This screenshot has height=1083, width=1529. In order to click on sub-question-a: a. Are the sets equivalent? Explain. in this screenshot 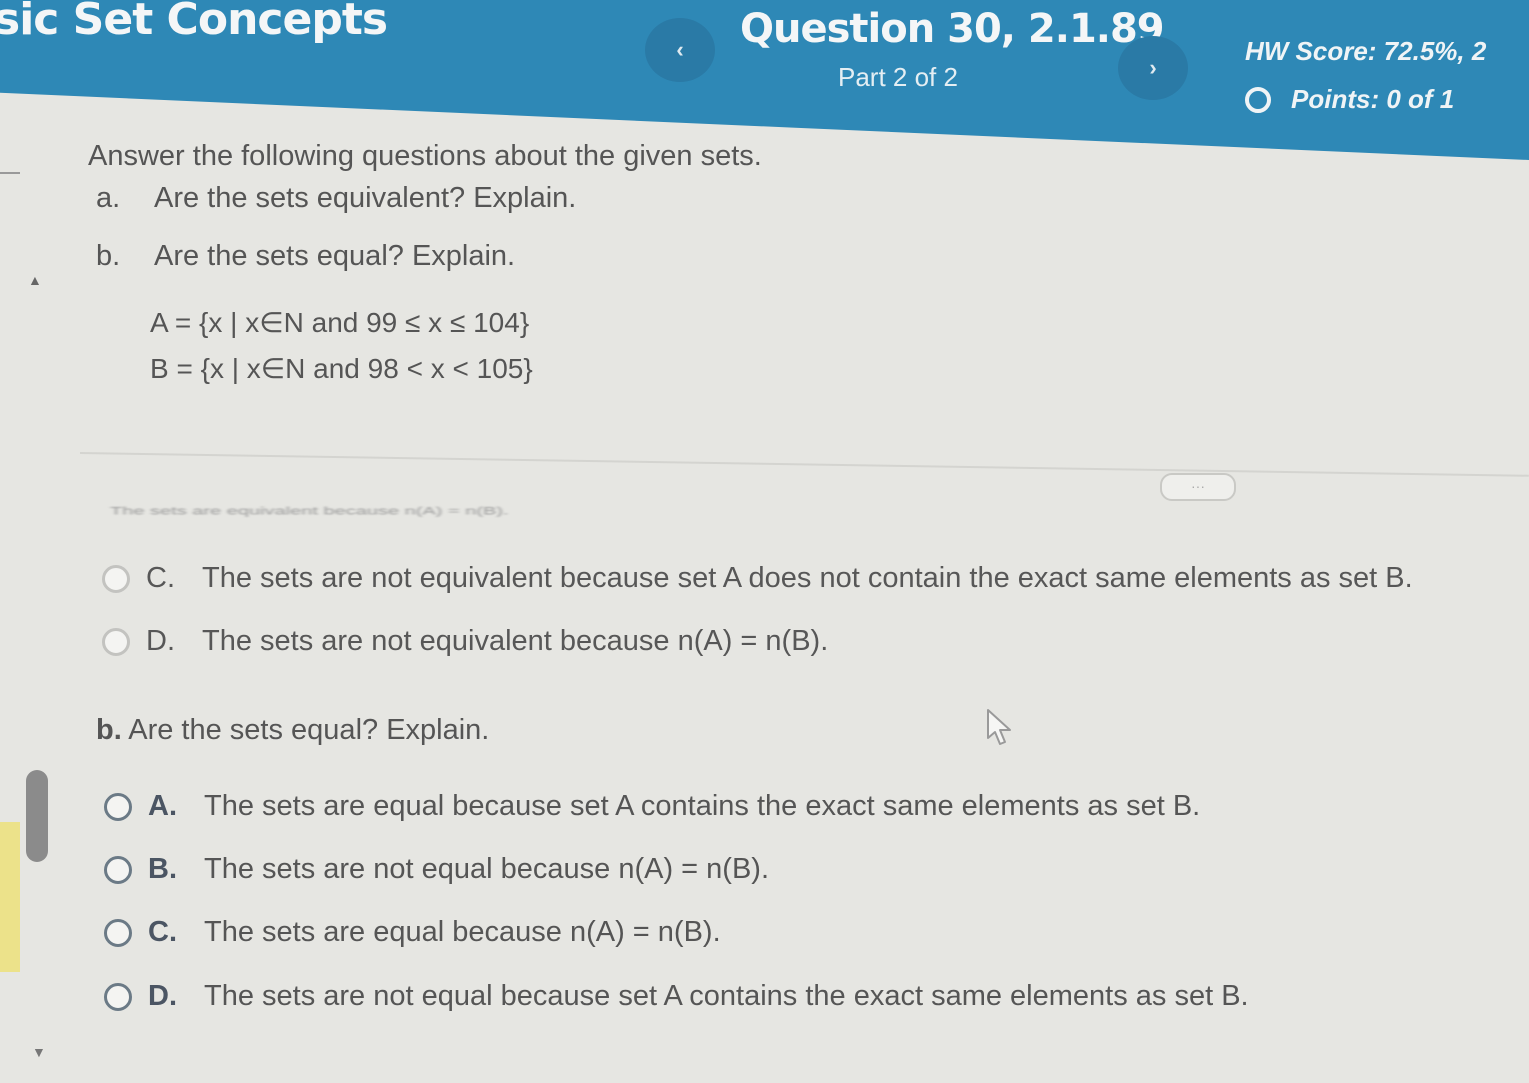, I will do `click(336, 198)`.